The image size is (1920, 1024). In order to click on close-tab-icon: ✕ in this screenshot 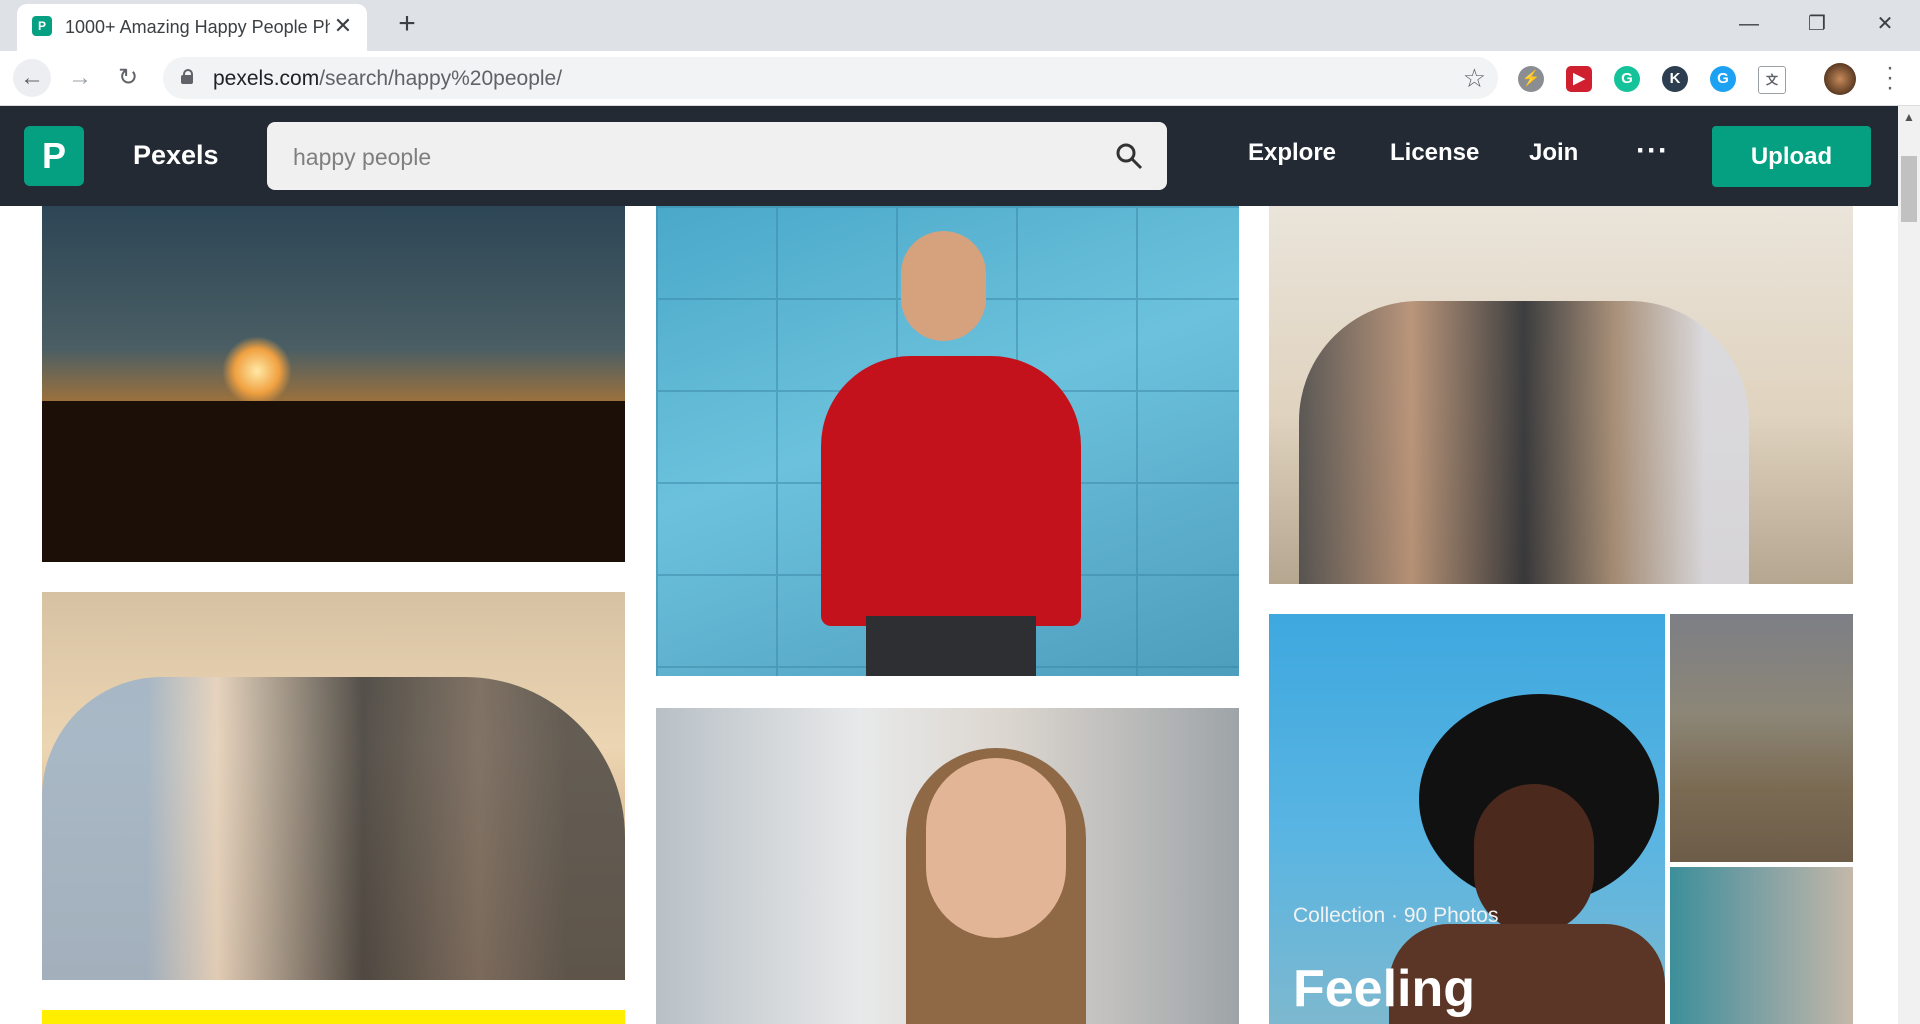, I will do `click(343, 26)`.